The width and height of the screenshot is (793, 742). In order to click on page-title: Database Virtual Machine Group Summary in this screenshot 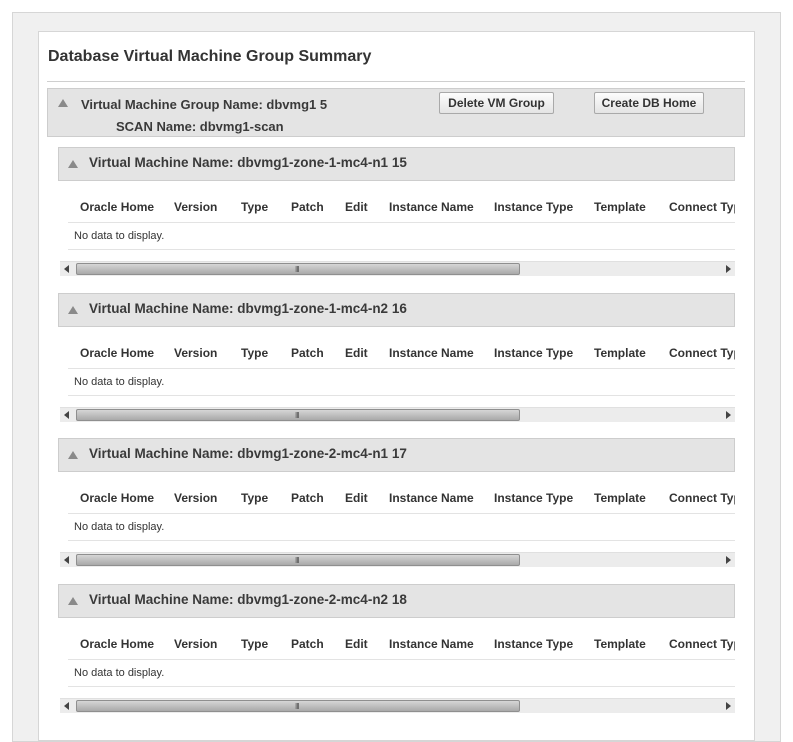, I will do `click(210, 56)`.